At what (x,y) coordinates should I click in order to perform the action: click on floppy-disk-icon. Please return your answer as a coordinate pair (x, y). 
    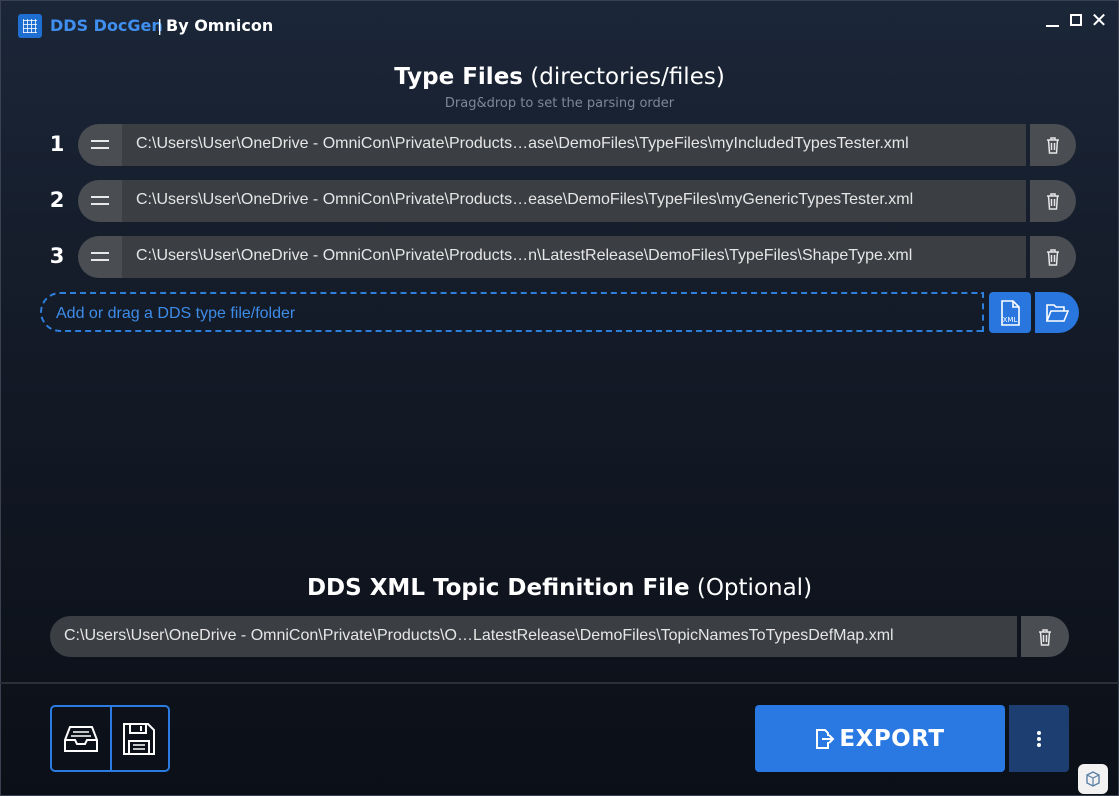
    Looking at the image, I should click on (139, 738).